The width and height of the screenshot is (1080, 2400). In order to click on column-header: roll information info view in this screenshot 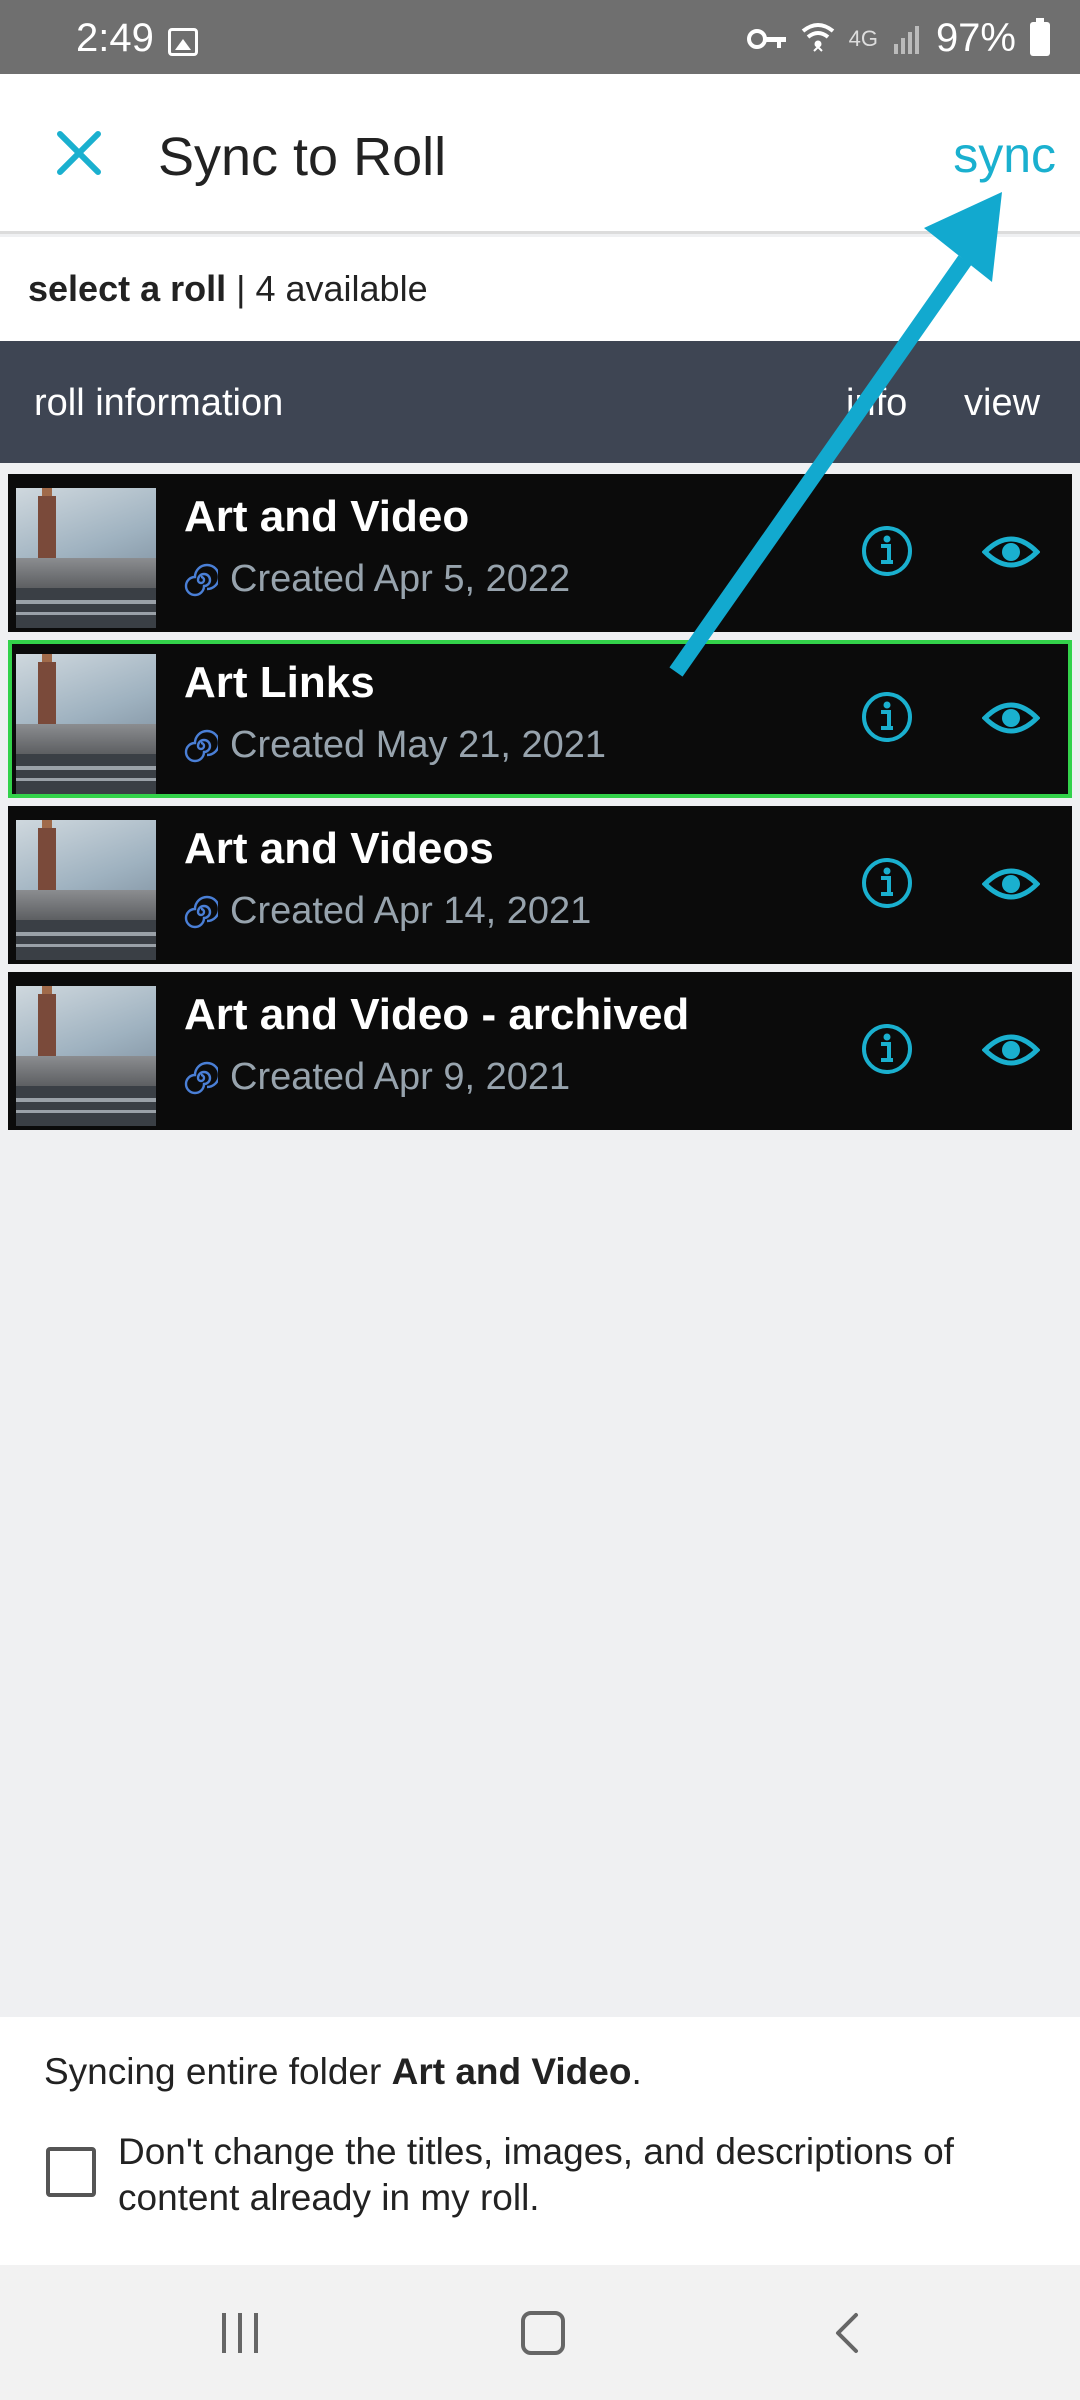, I will do `click(540, 402)`.